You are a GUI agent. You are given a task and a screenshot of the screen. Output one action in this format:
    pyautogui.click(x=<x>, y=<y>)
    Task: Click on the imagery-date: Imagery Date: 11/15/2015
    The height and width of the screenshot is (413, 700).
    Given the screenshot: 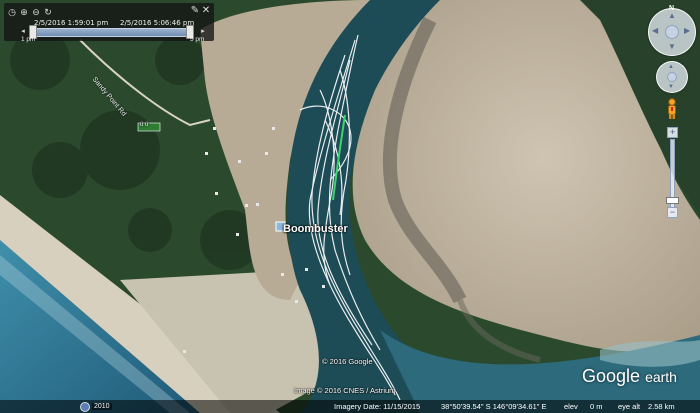 What is the action you would take?
    pyautogui.click(x=377, y=406)
    